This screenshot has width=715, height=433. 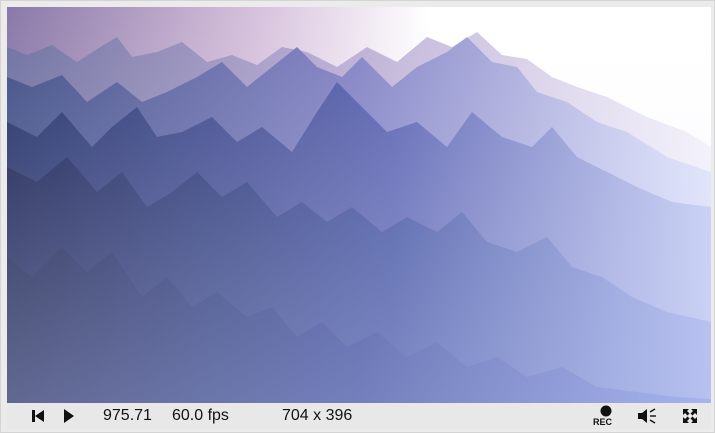 I want to click on volume-icon, so click(x=647, y=416).